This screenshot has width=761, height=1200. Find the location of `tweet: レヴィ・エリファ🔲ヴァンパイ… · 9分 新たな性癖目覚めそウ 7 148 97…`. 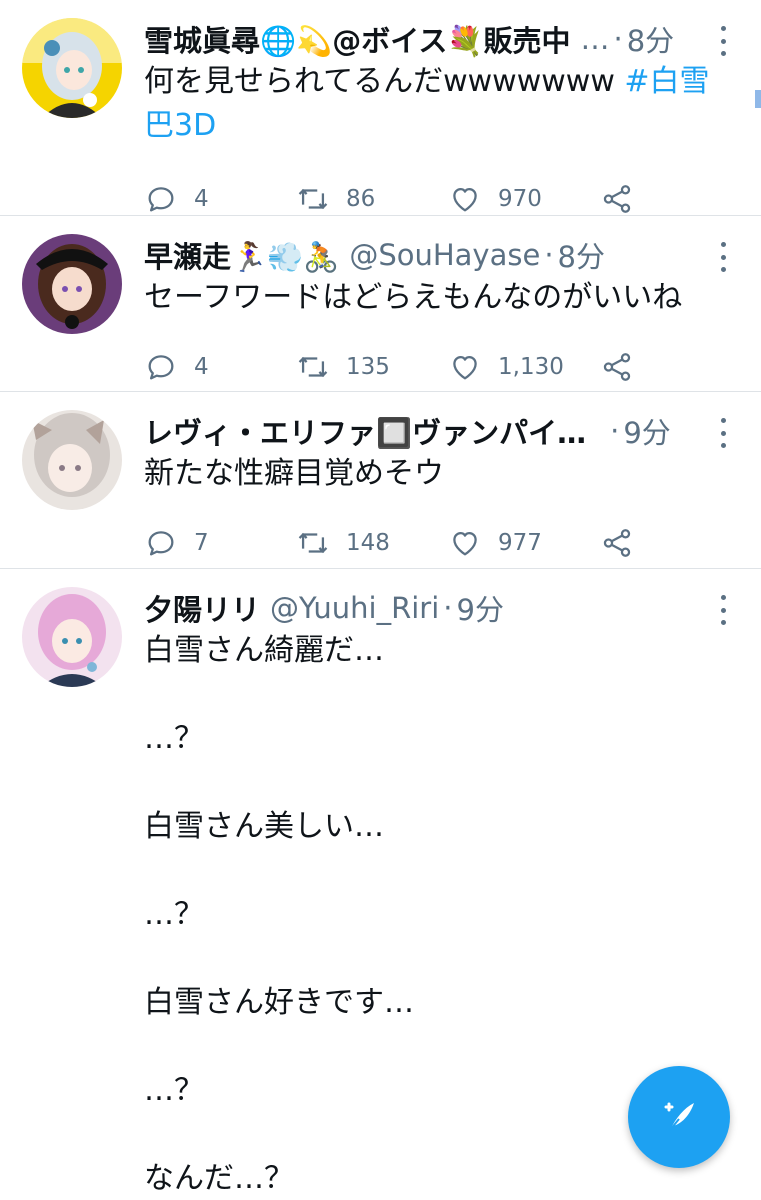

tweet: レヴィ・エリファ🔲ヴァンパイ… · 9分 新たな性癖目覚めそウ 7 148 97… is located at coordinates (380, 480).